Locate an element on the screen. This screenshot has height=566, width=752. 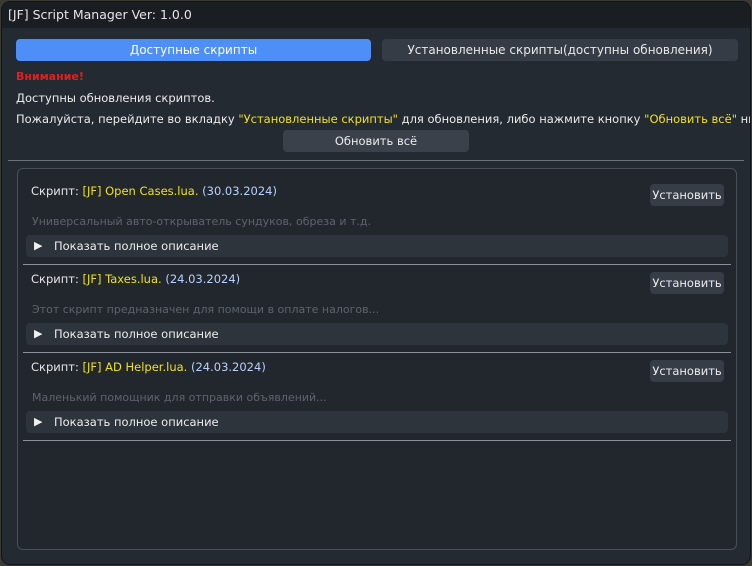
script-header: Скрипт: [JF] AD Helper.lua. (24.03.2024) is located at coordinates (148, 367).